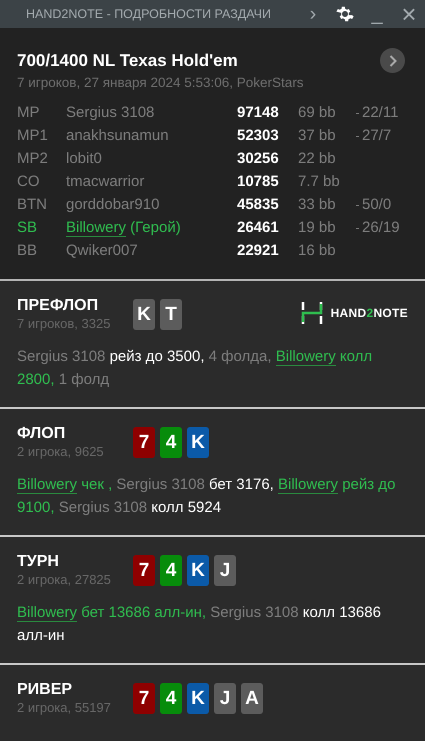  I want to click on logo-text: HAND2NOTE, so click(369, 313).